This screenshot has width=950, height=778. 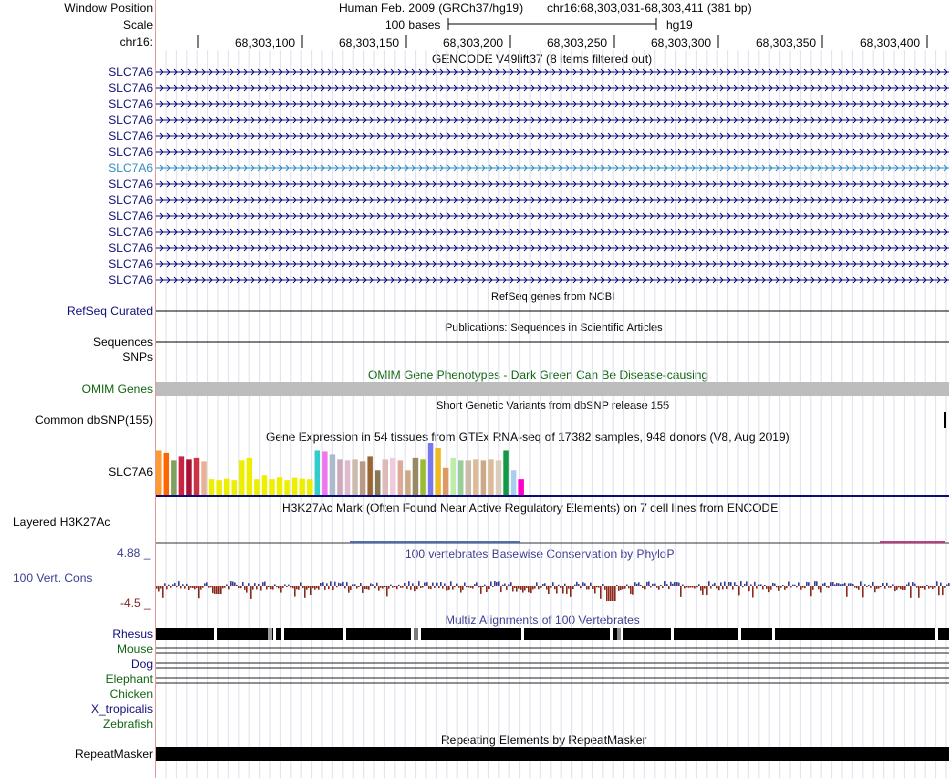 What do you see at coordinates (553, 591) in the screenshot?
I see `conservation-wiggle` at bounding box center [553, 591].